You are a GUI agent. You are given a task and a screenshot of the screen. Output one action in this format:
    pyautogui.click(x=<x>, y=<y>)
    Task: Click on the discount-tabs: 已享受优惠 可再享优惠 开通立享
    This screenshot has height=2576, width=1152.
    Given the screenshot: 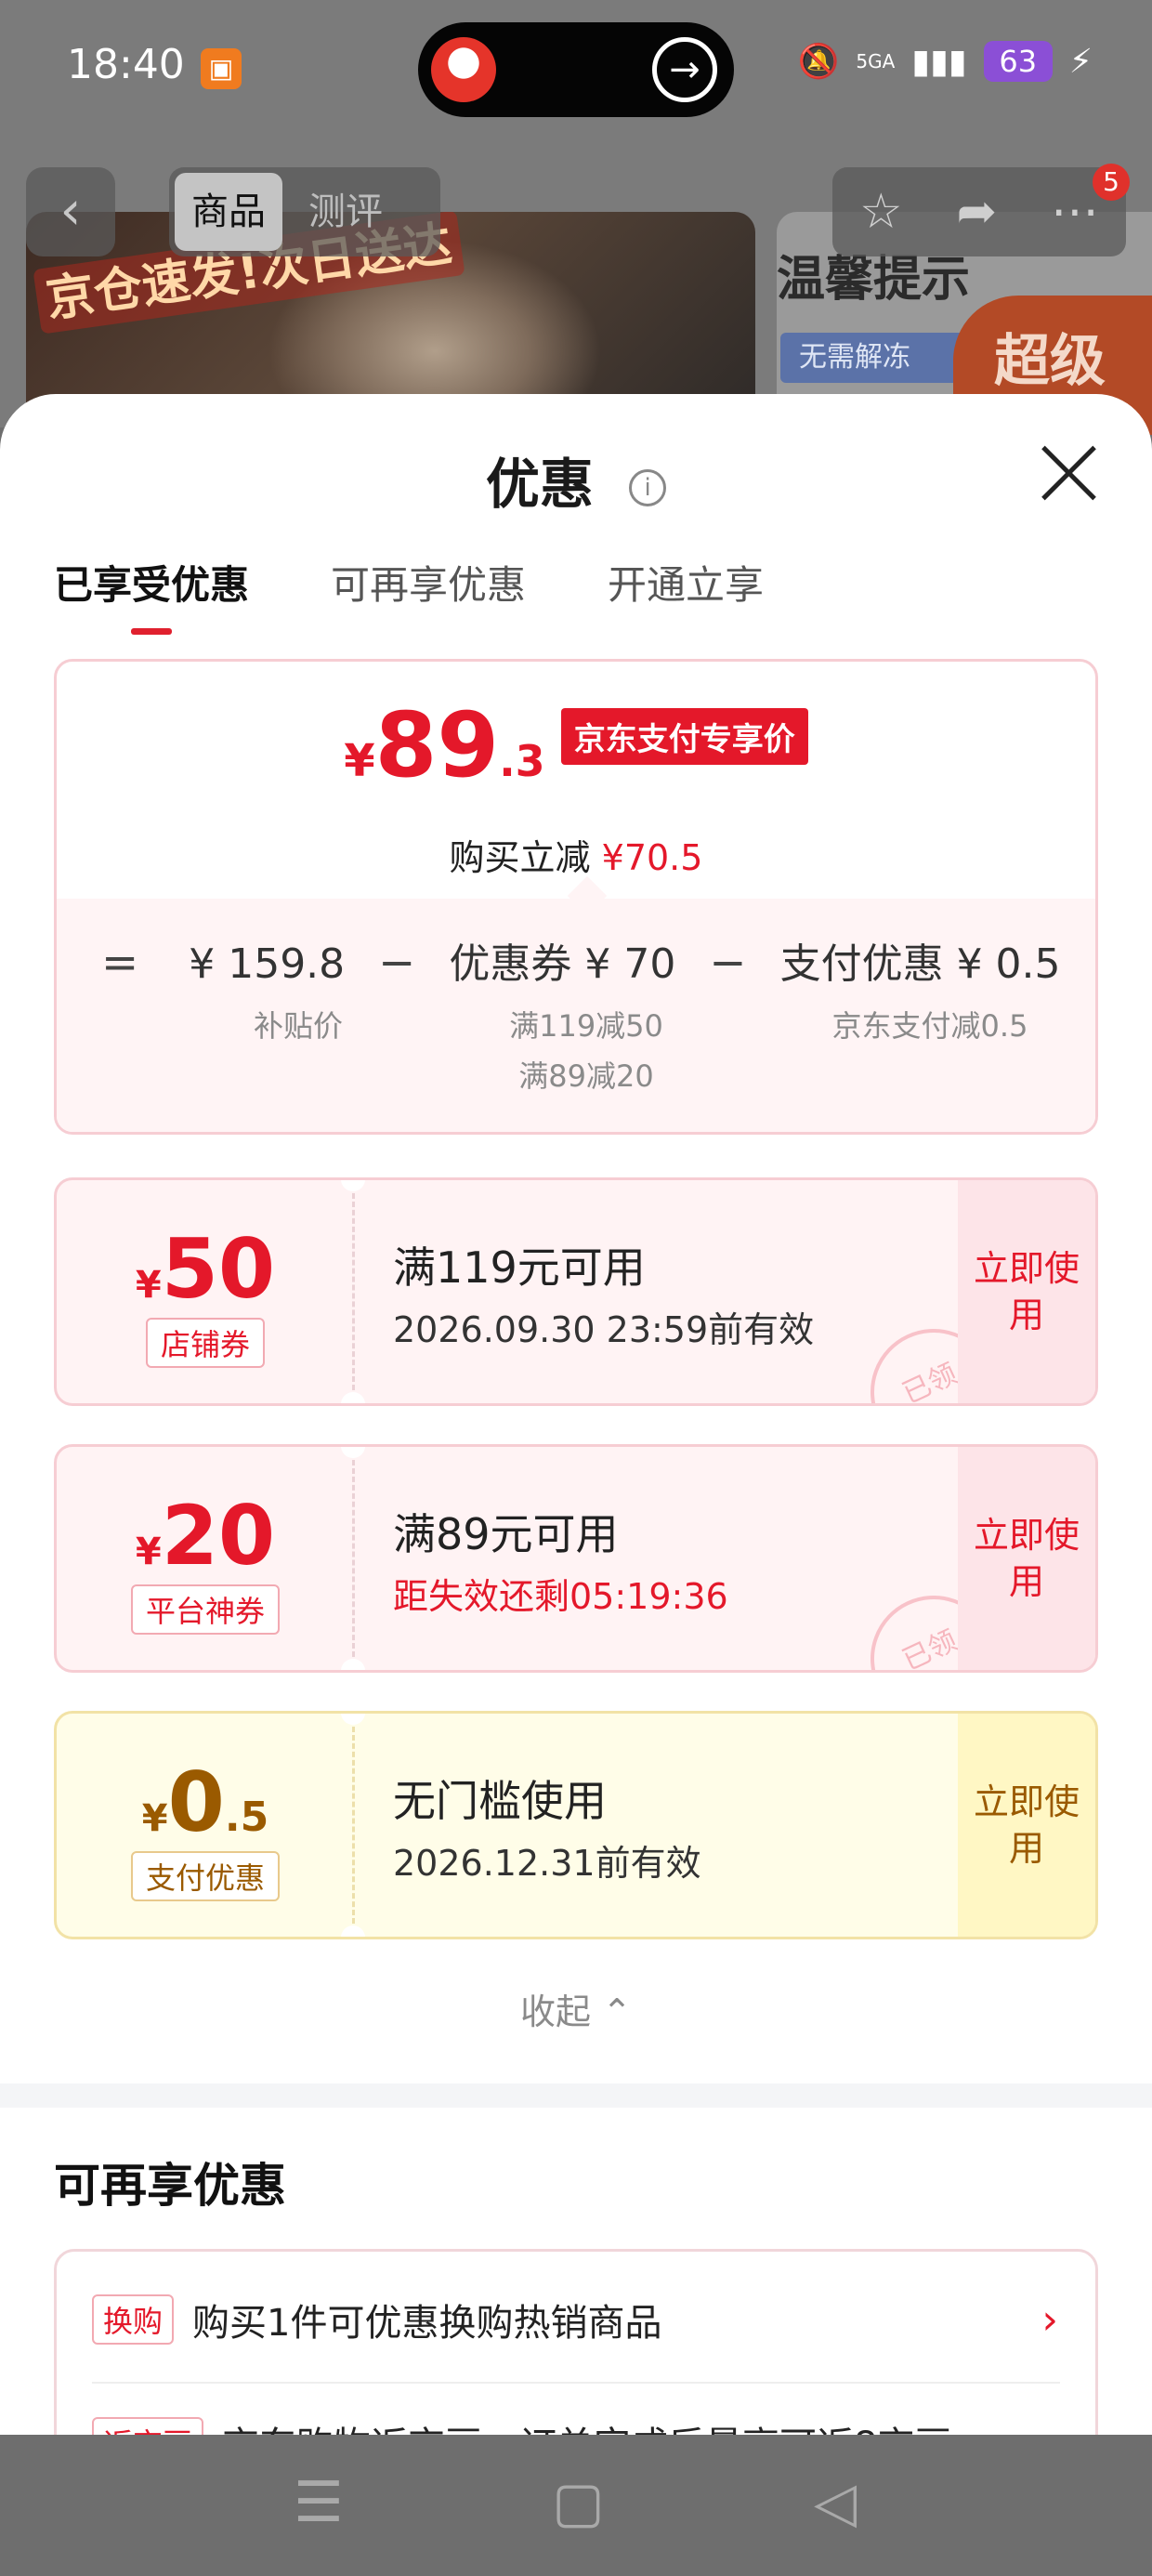 What is the action you would take?
    pyautogui.click(x=409, y=594)
    